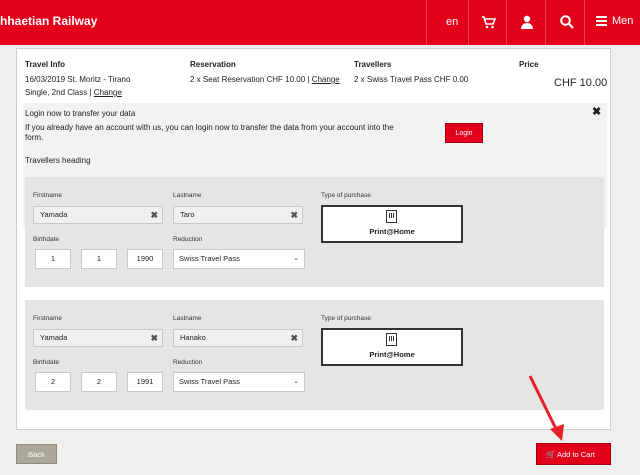  Describe the element at coordinates (411, 79) in the screenshot. I see `travellers-summary-line: 2 x Swiss Travel Pass CHF 0.00` at that location.